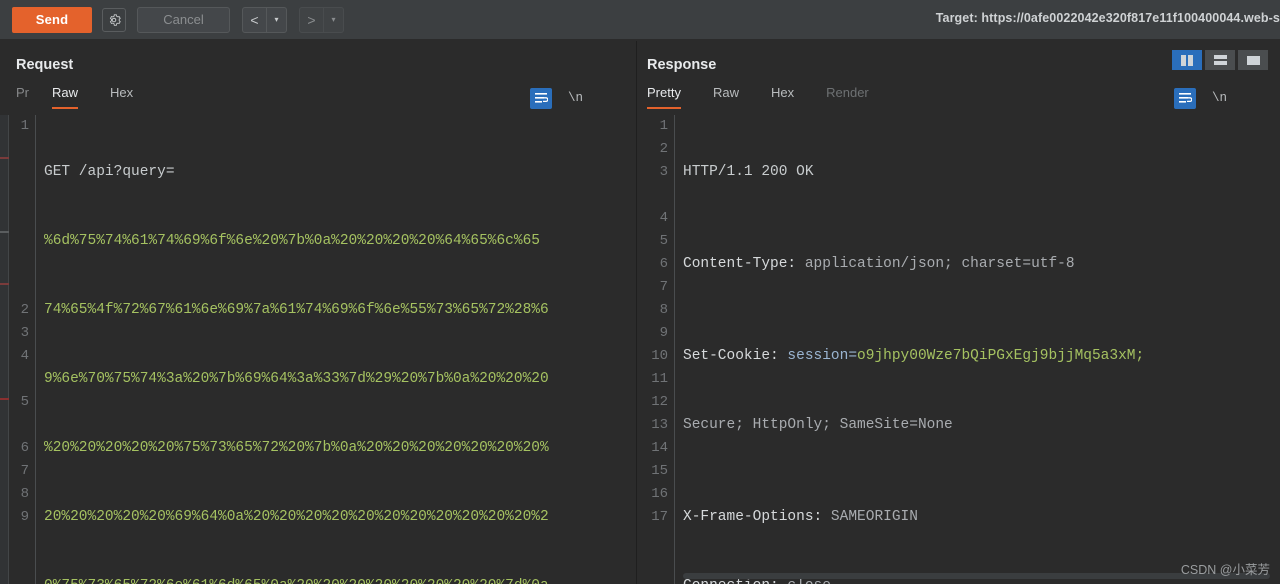 The height and width of the screenshot is (584, 1280). I want to click on response-tabs: Pretty Raw Hex Render, so click(774, 99).